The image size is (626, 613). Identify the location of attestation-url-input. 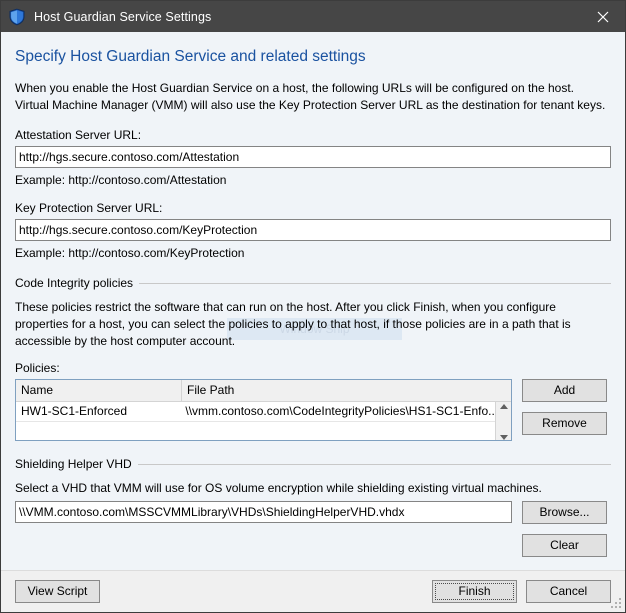
(313, 157).